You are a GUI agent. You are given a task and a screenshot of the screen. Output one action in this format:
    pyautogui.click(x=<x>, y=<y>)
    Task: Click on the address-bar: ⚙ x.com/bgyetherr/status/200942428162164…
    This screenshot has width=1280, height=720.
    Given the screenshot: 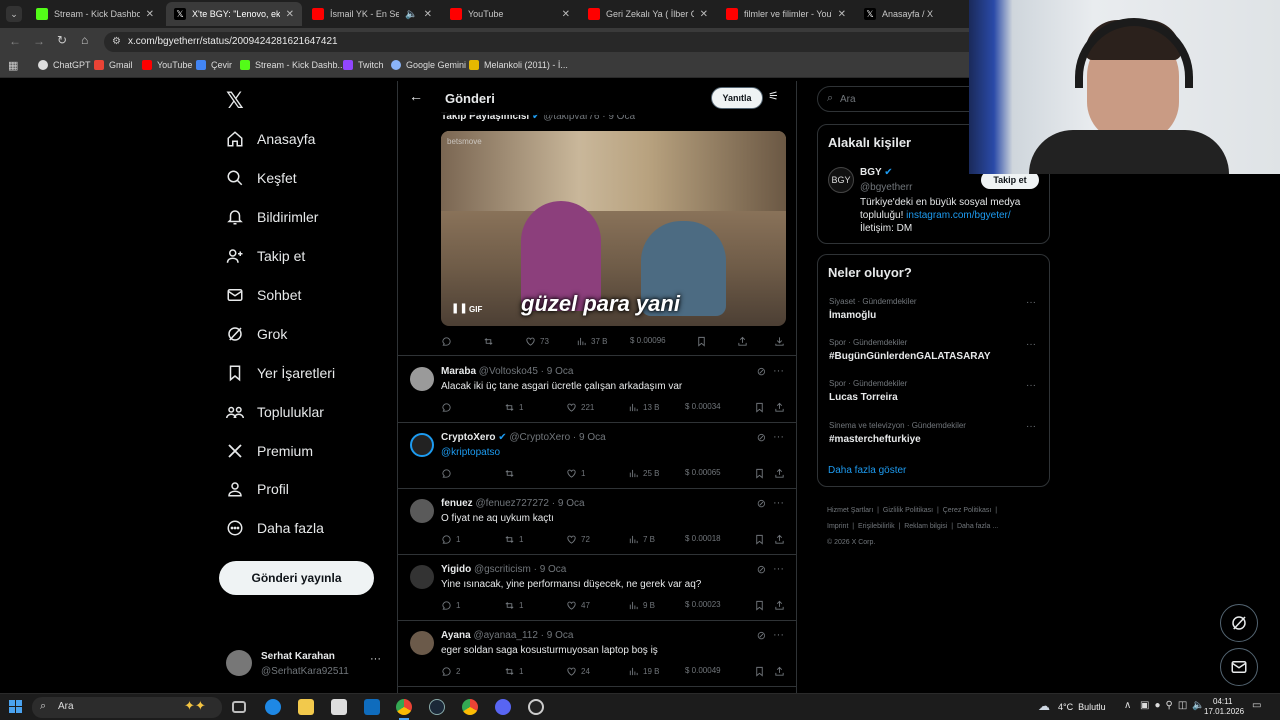 What is the action you would take?
    pyautogui.click(x=544, y=42)
    